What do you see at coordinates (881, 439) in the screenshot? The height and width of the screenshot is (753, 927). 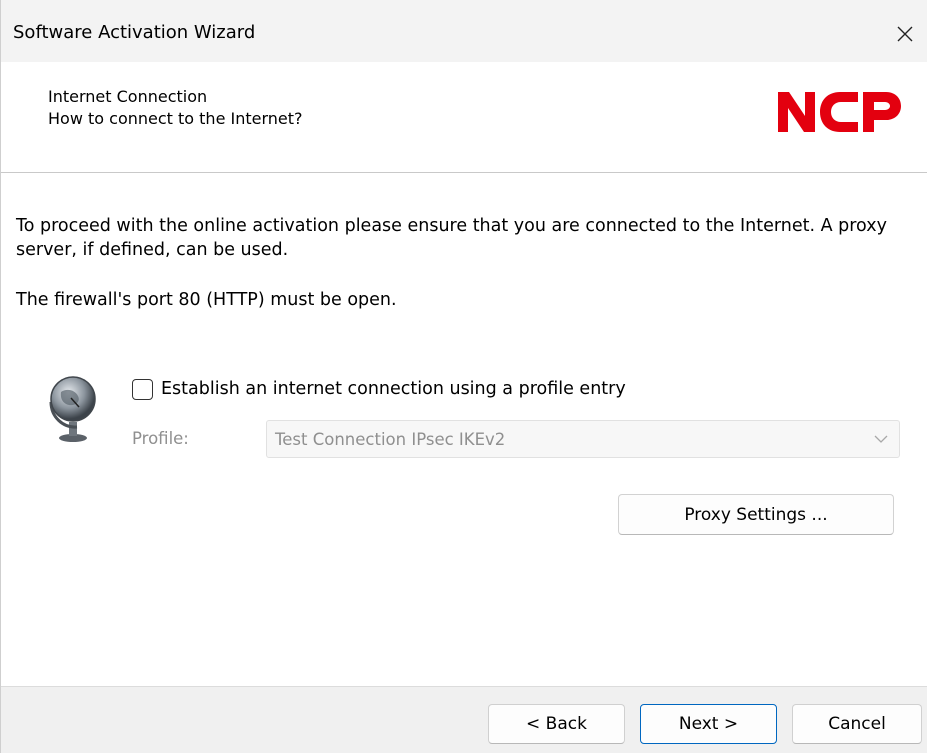 I see `chevron-down-icon` at bounding box center [881, 439].